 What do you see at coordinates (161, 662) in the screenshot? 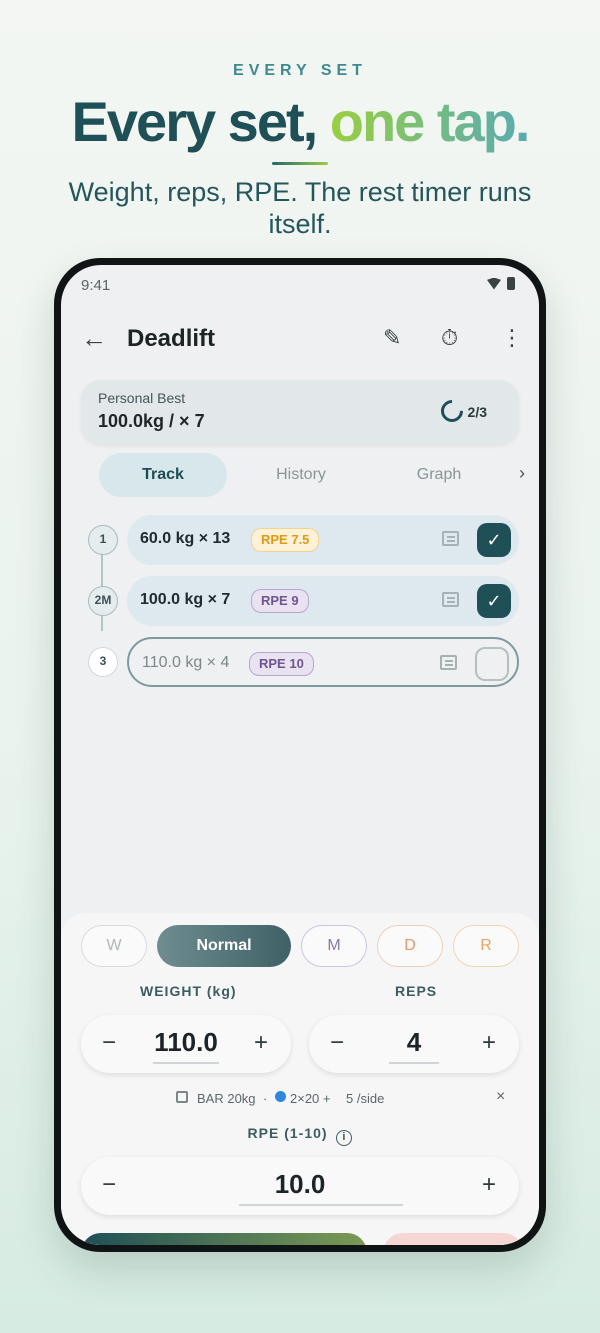
I see `set-weight: 110.0` at bounding box center [161, 662].